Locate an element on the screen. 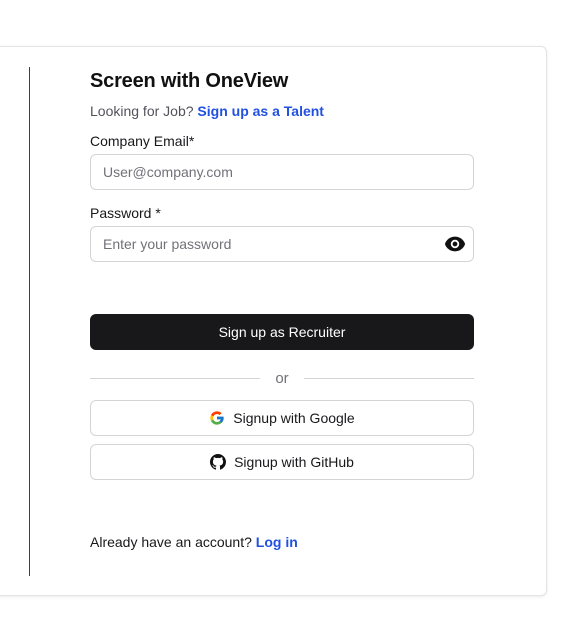 This screenshot has height=637, width=574. github-icon is located at coordinates (218, 462).